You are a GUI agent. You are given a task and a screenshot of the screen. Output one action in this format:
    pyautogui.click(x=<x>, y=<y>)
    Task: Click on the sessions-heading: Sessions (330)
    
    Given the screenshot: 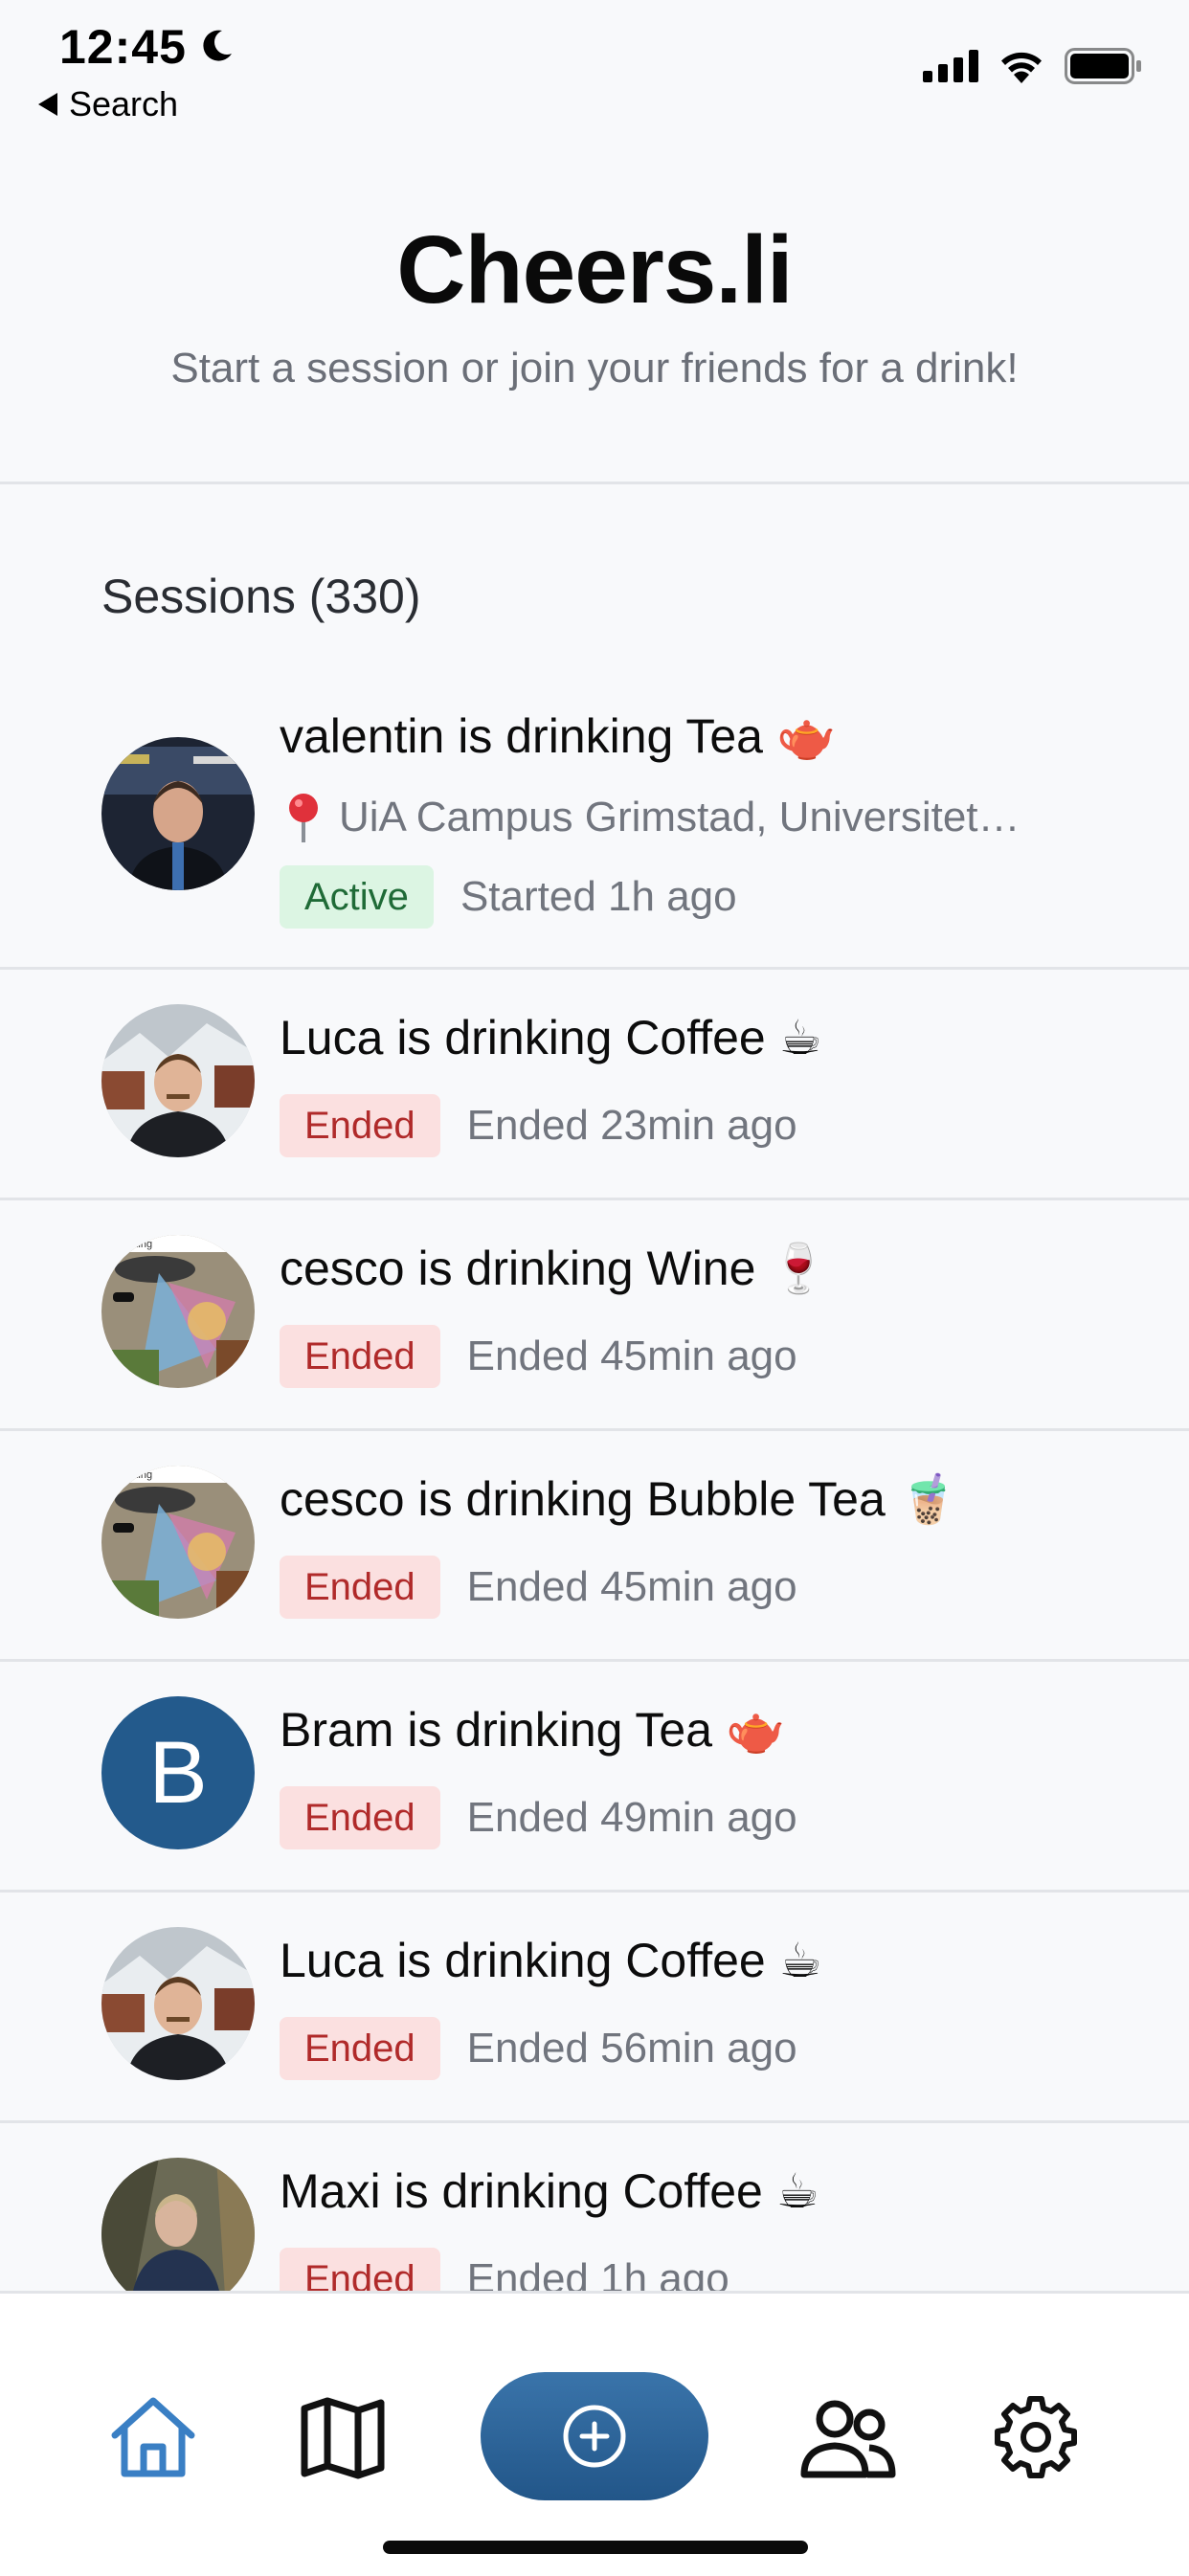 What is the action you would take?
    pyautogui.click(x=261, y=597)
    